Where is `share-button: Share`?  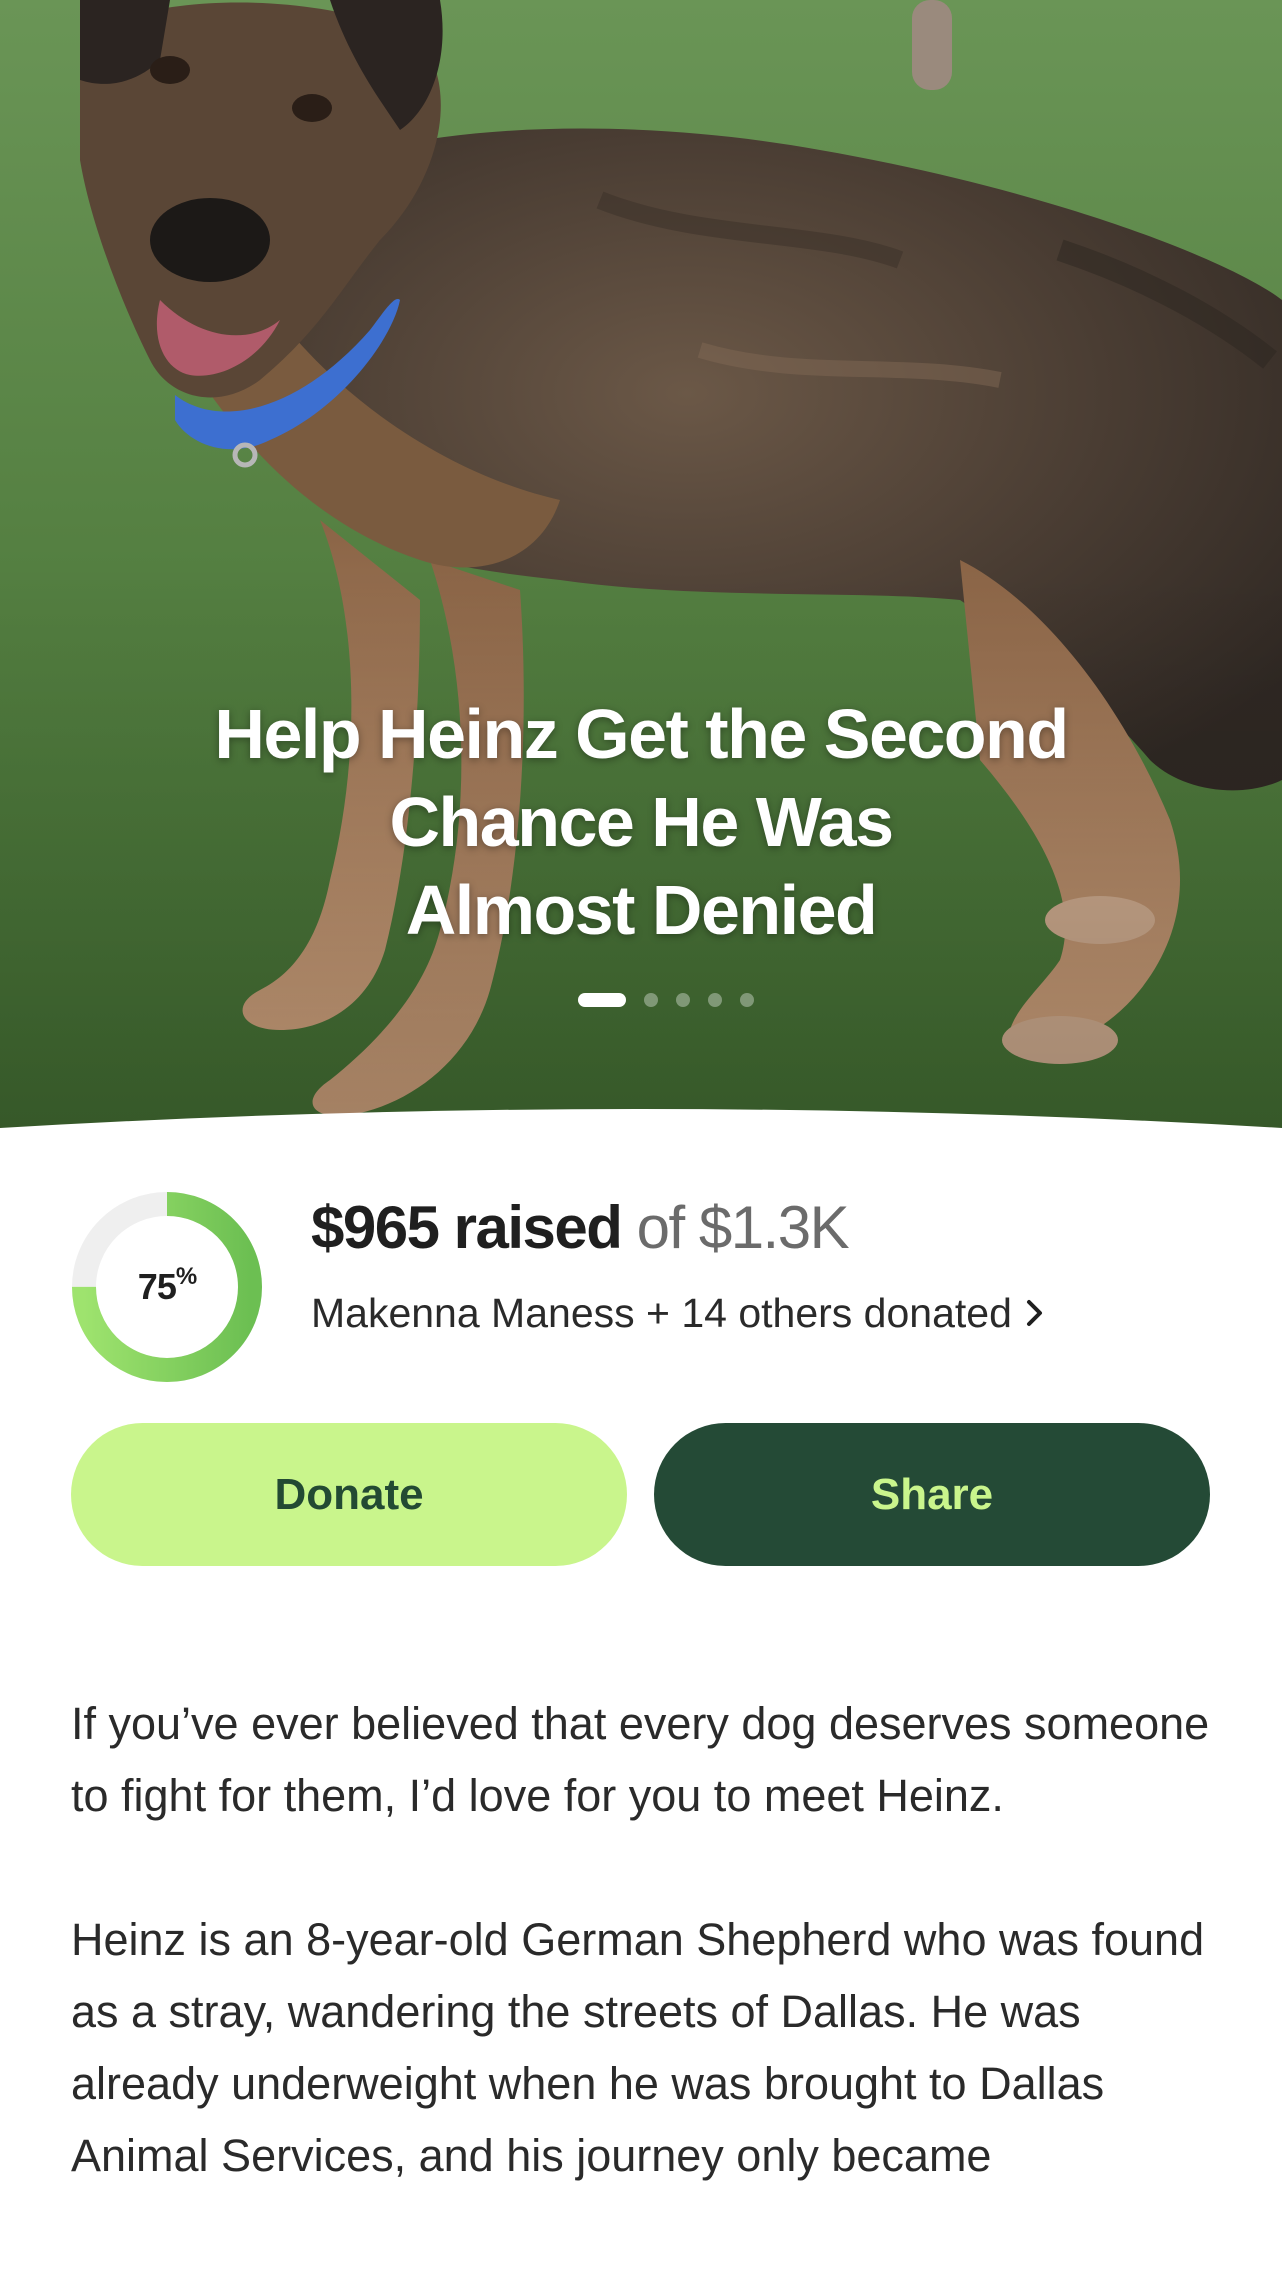 share-button: Share is located at coordinates (932, 1494).